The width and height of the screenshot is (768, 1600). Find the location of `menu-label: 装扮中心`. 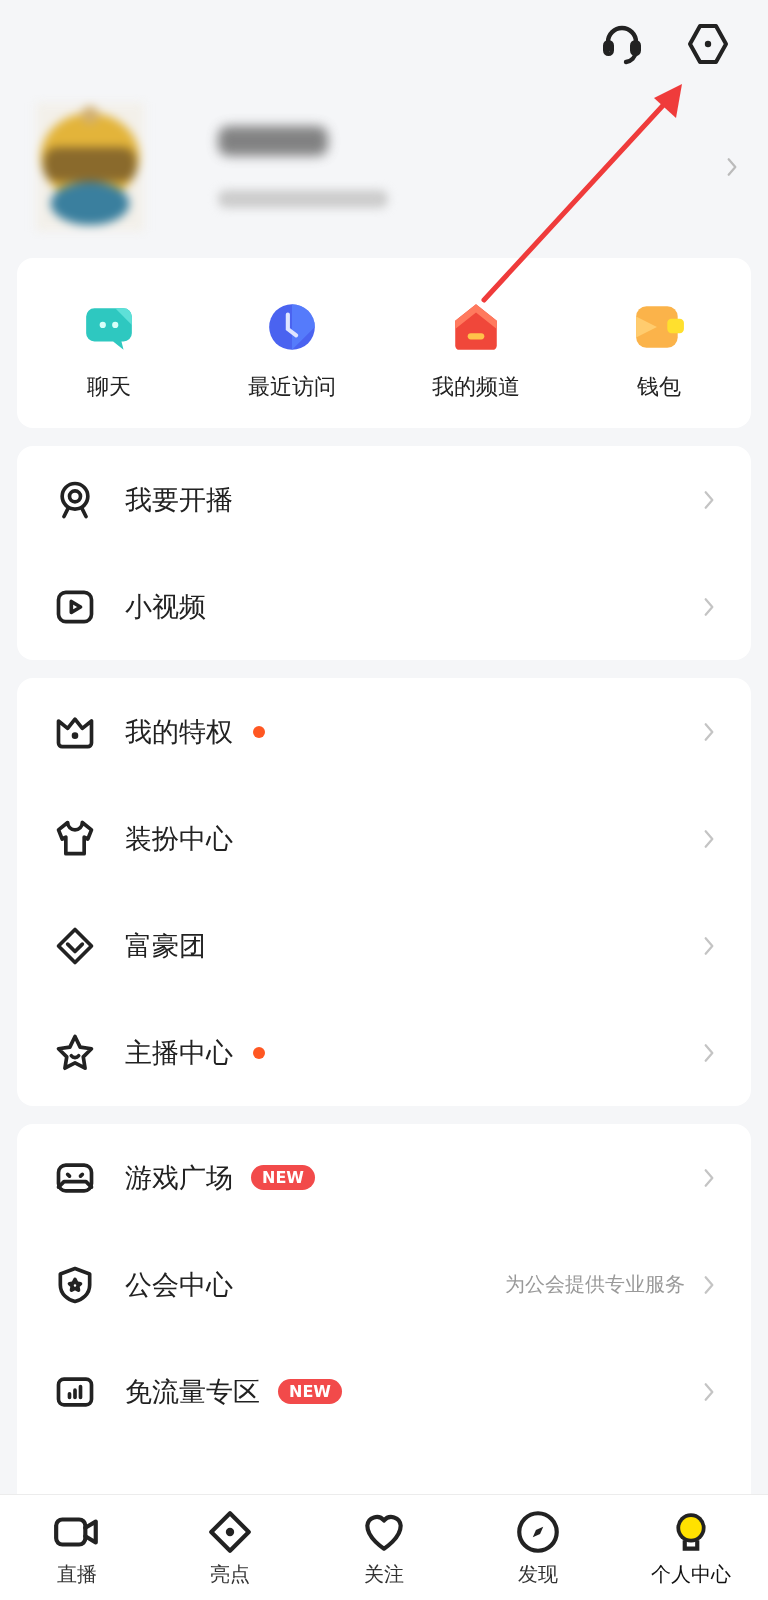

menu-label: 装扮中心 is located at coordinates (179, 838).